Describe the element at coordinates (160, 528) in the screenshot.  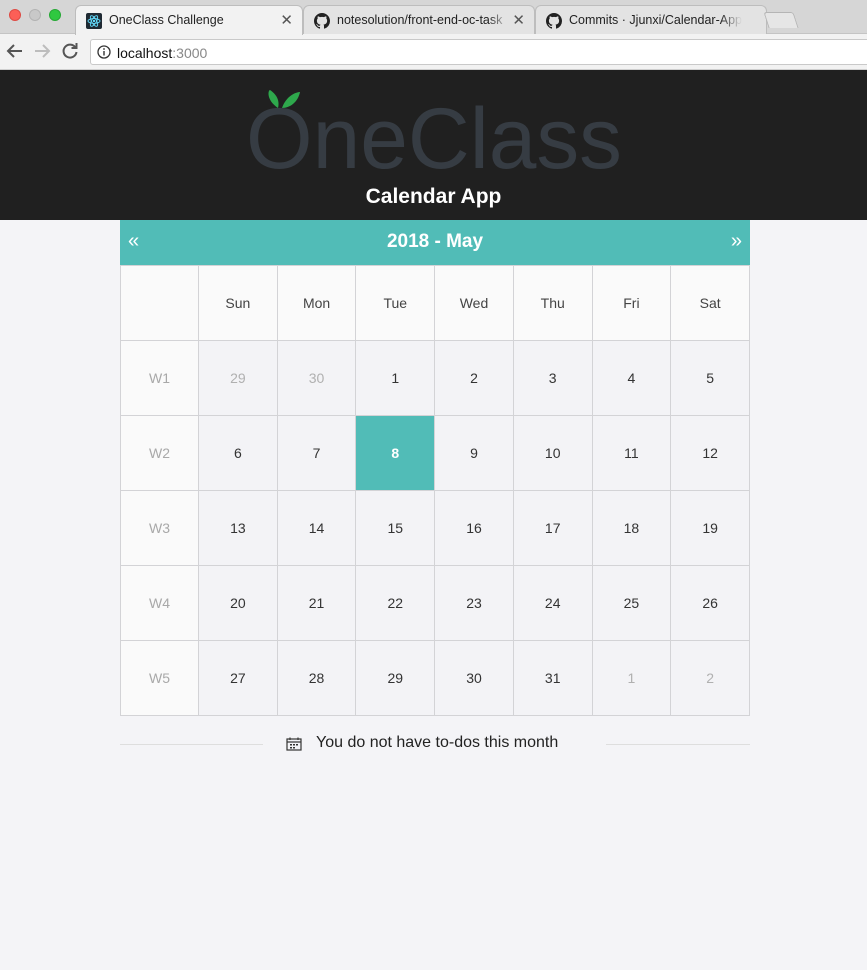
I see `week-label: W3` at that location.